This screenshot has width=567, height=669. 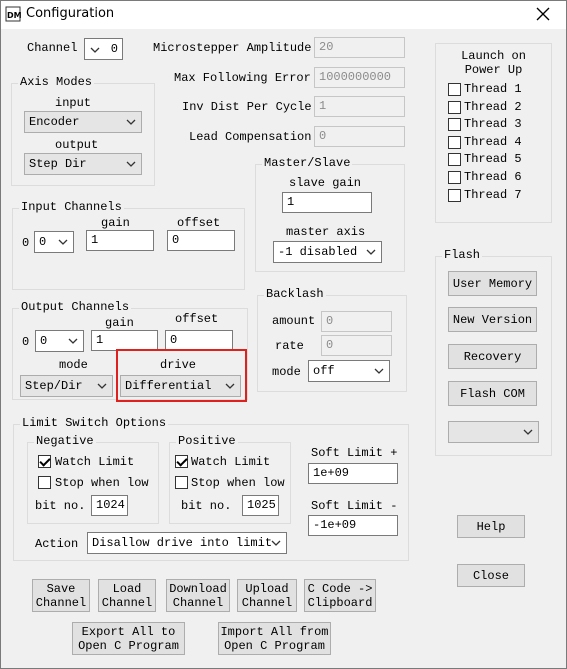 What do you see at coordinates (43, 242) in the screenshot?
I see `input-channel-value: 0` at bounding box center [43, 242].